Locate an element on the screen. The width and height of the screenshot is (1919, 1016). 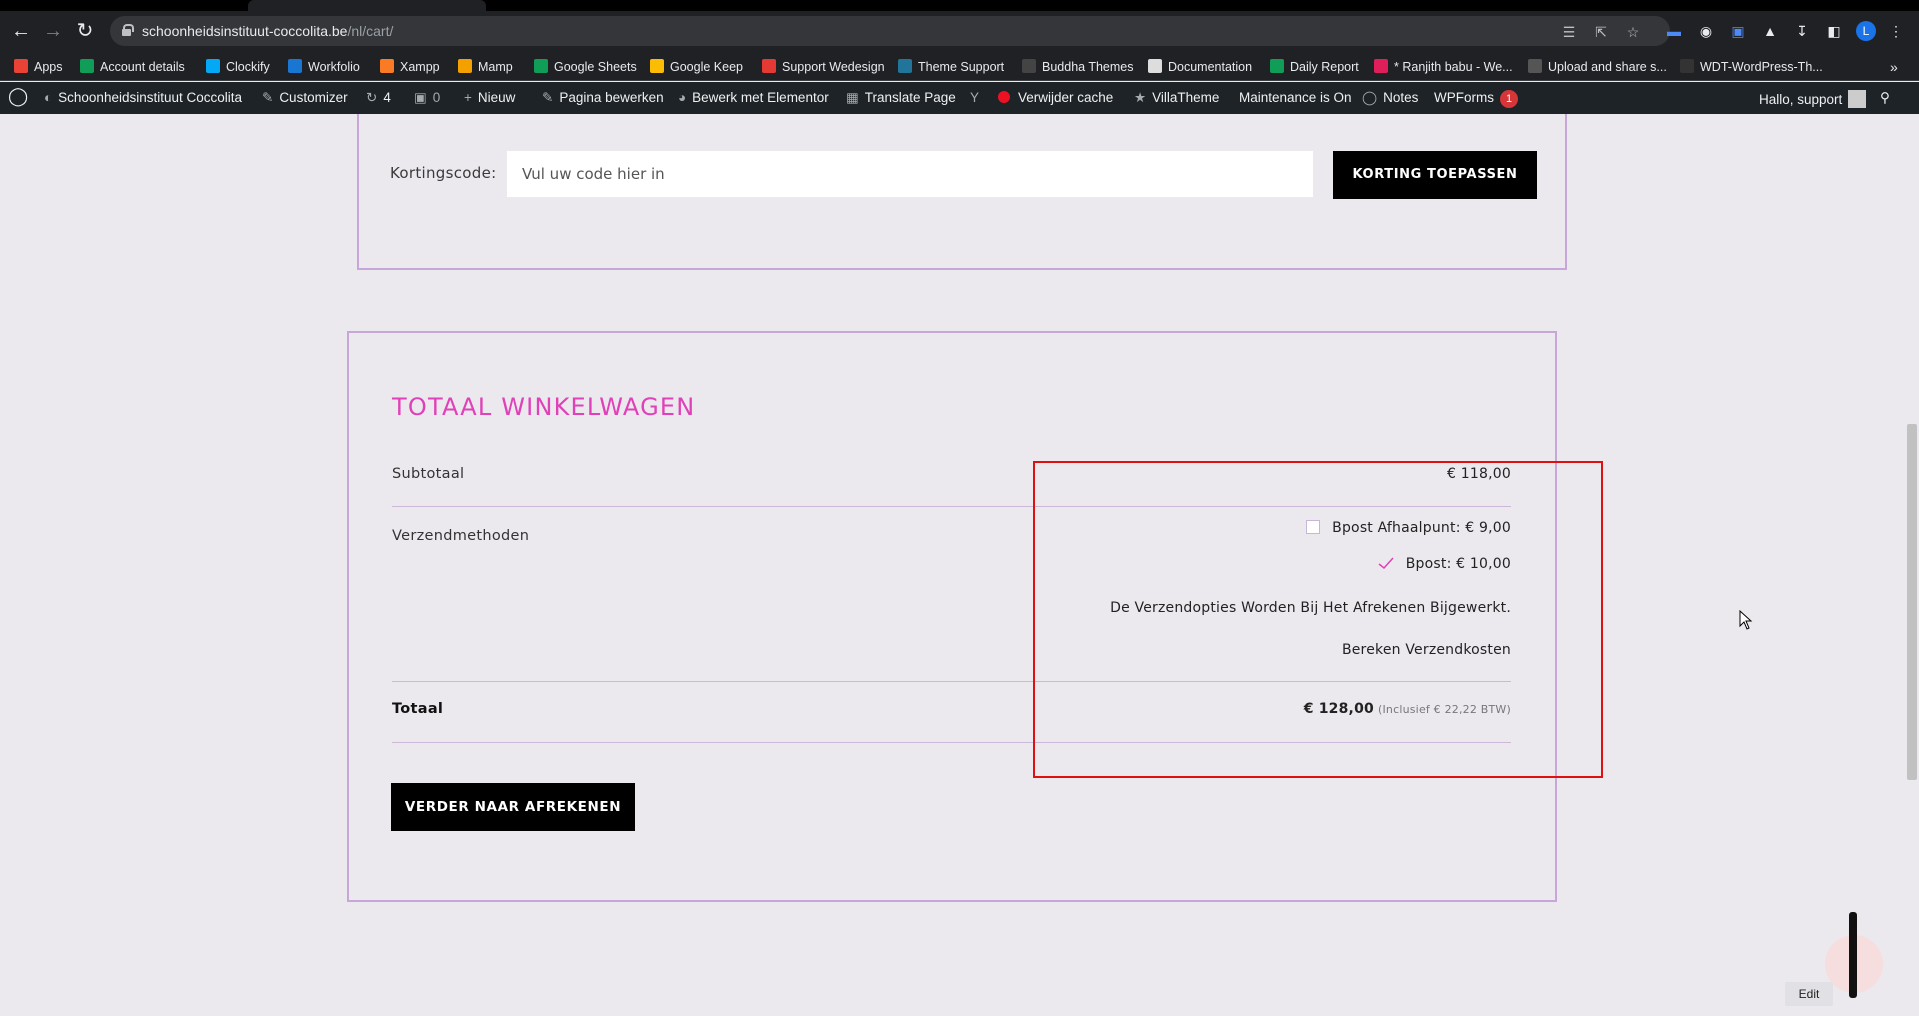
back-icon: ← is located at coordinates (21, 31).